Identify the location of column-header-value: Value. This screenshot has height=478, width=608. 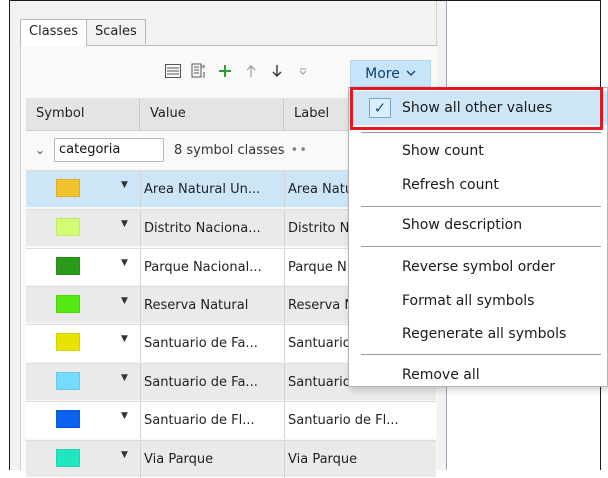
(212, 114).